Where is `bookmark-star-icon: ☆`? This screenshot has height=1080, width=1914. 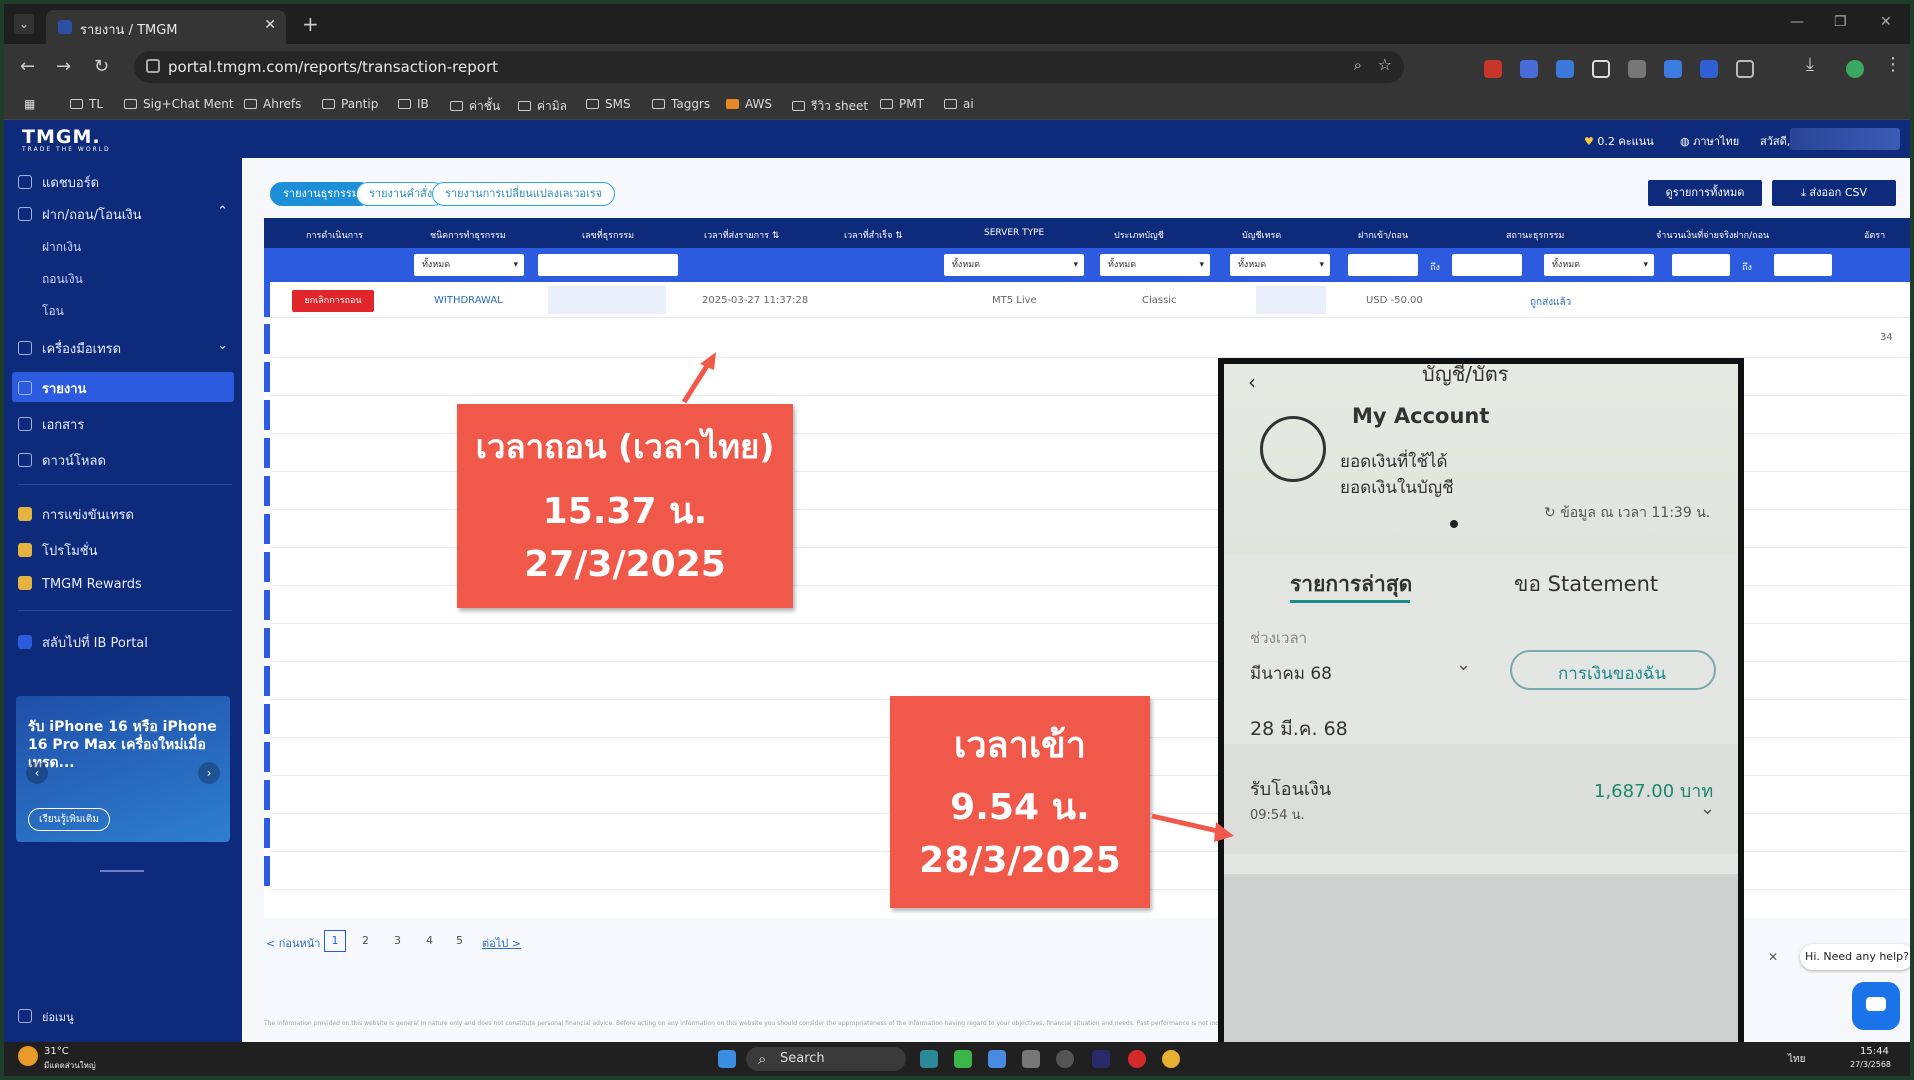 bookmark-star-icon: ☆ is located at coordinates (1385, 64).